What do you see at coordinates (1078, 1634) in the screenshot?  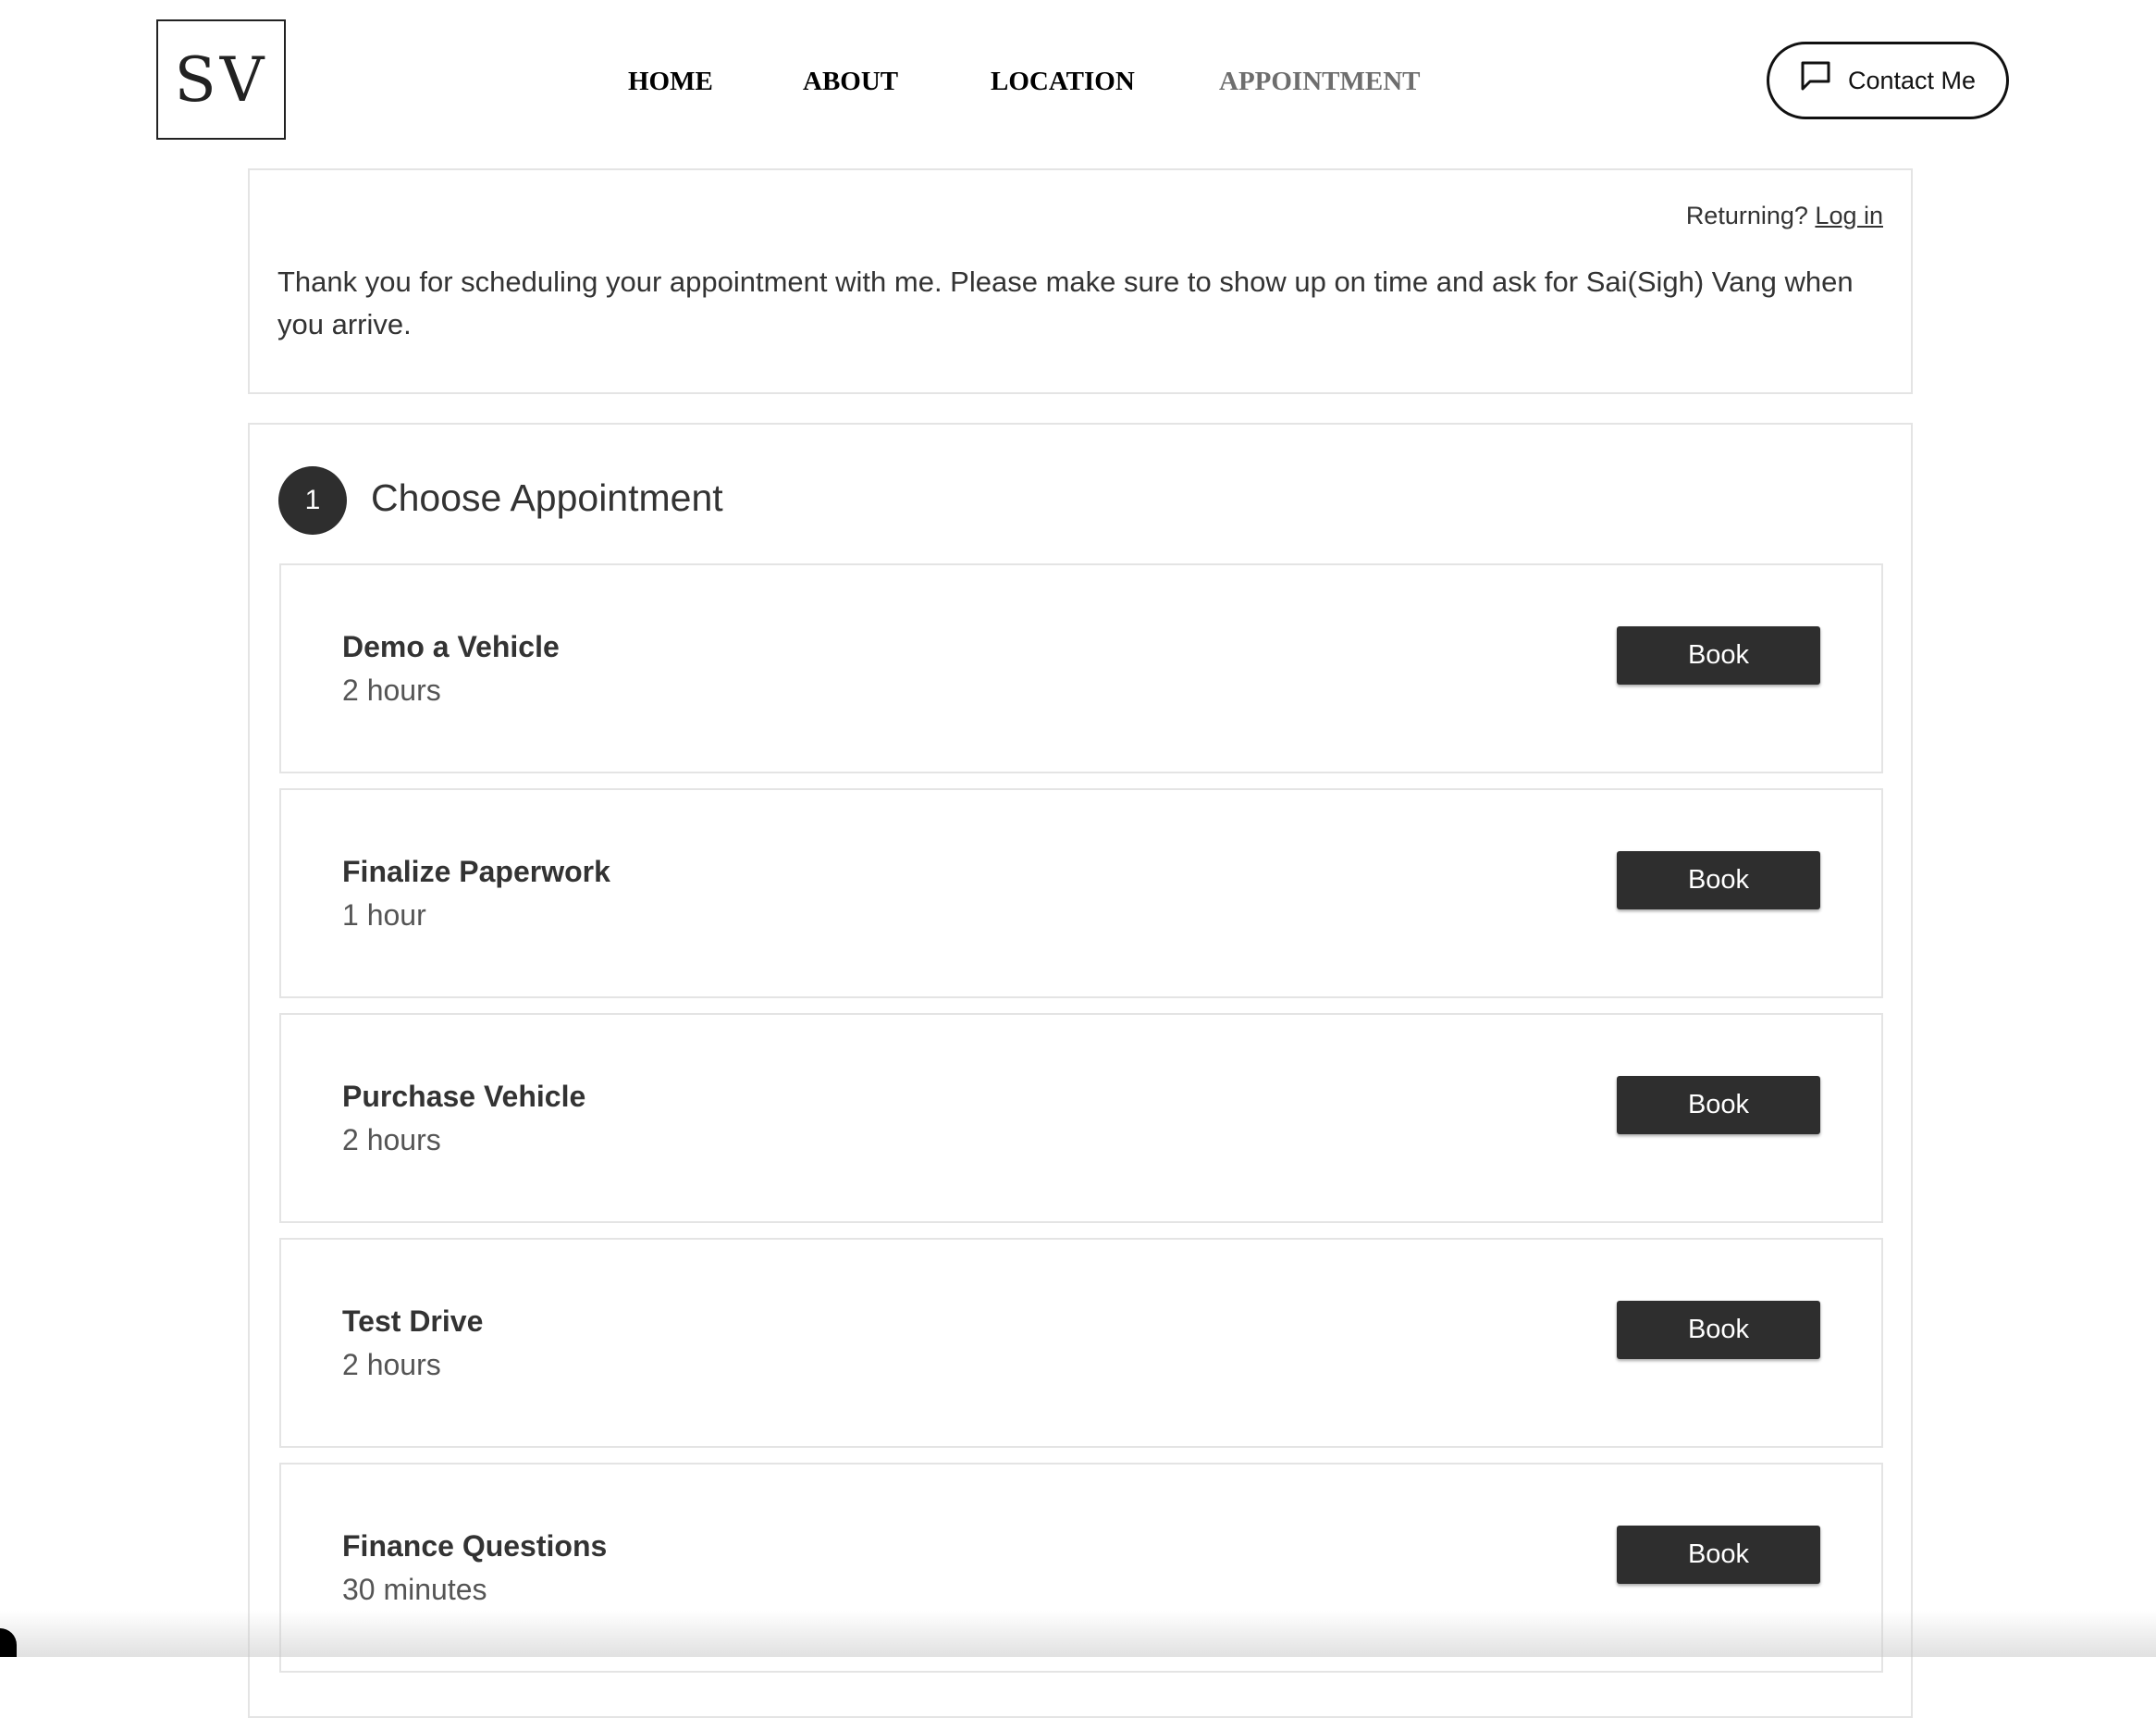 I see `bottom-edge-shadow` at bounding box center [1078, 1634].